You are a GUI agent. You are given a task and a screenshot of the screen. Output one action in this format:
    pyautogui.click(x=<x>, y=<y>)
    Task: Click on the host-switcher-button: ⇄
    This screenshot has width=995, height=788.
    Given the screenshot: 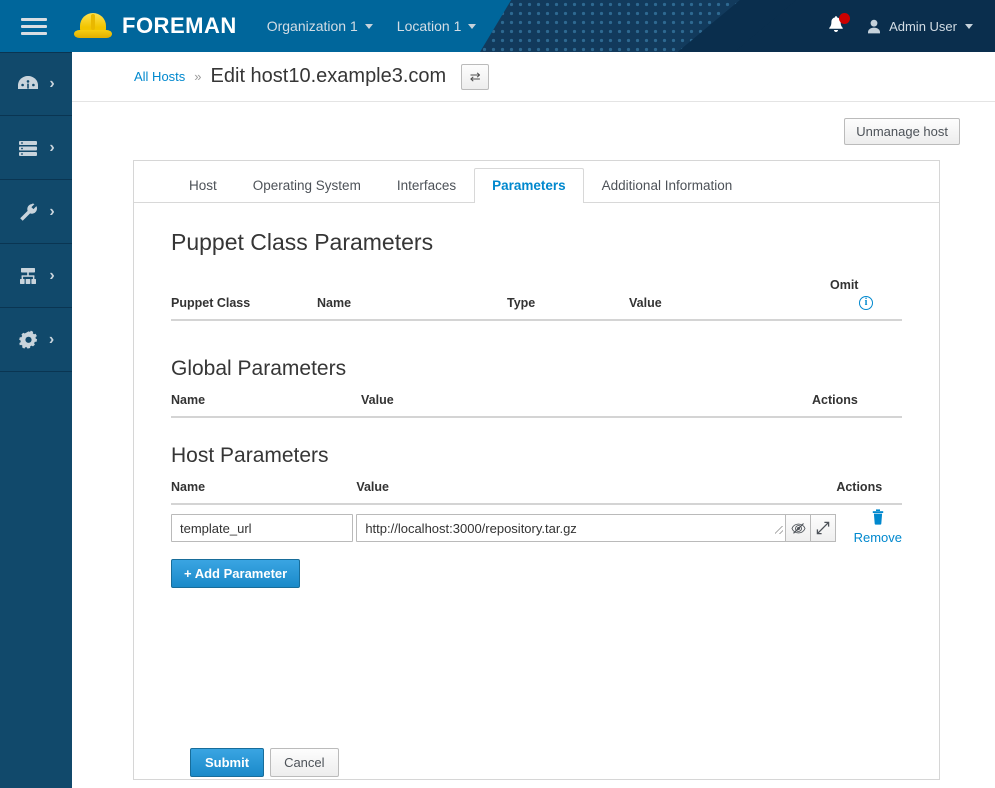 What is the action you would take?
    pyautogui.click(x=475, y=76)
    